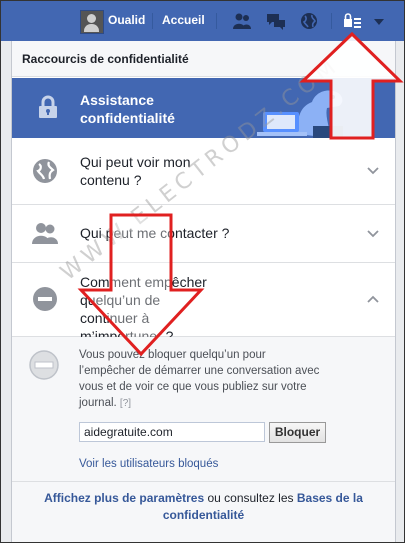 This screenshot has height=543, width=405. Describe the element at coordinates (183, 20) in the screenshot. I see `home-link: Accueil` at that location.